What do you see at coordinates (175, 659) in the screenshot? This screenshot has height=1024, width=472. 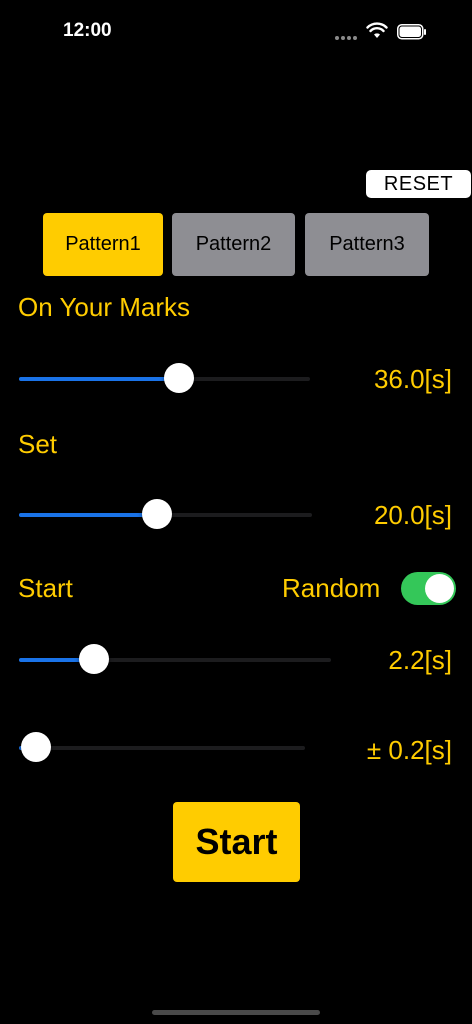 I see `start-delay-slider` at bounding box center [175, 659].